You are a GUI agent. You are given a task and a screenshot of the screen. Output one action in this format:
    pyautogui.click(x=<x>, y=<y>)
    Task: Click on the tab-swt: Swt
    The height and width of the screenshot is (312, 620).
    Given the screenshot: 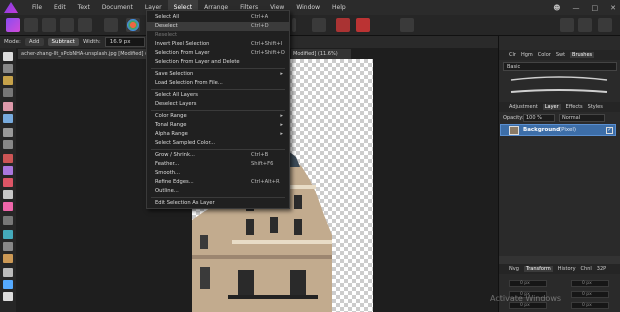 What is the action you would take?
    pyautogui.click(x=560, y=55)
    